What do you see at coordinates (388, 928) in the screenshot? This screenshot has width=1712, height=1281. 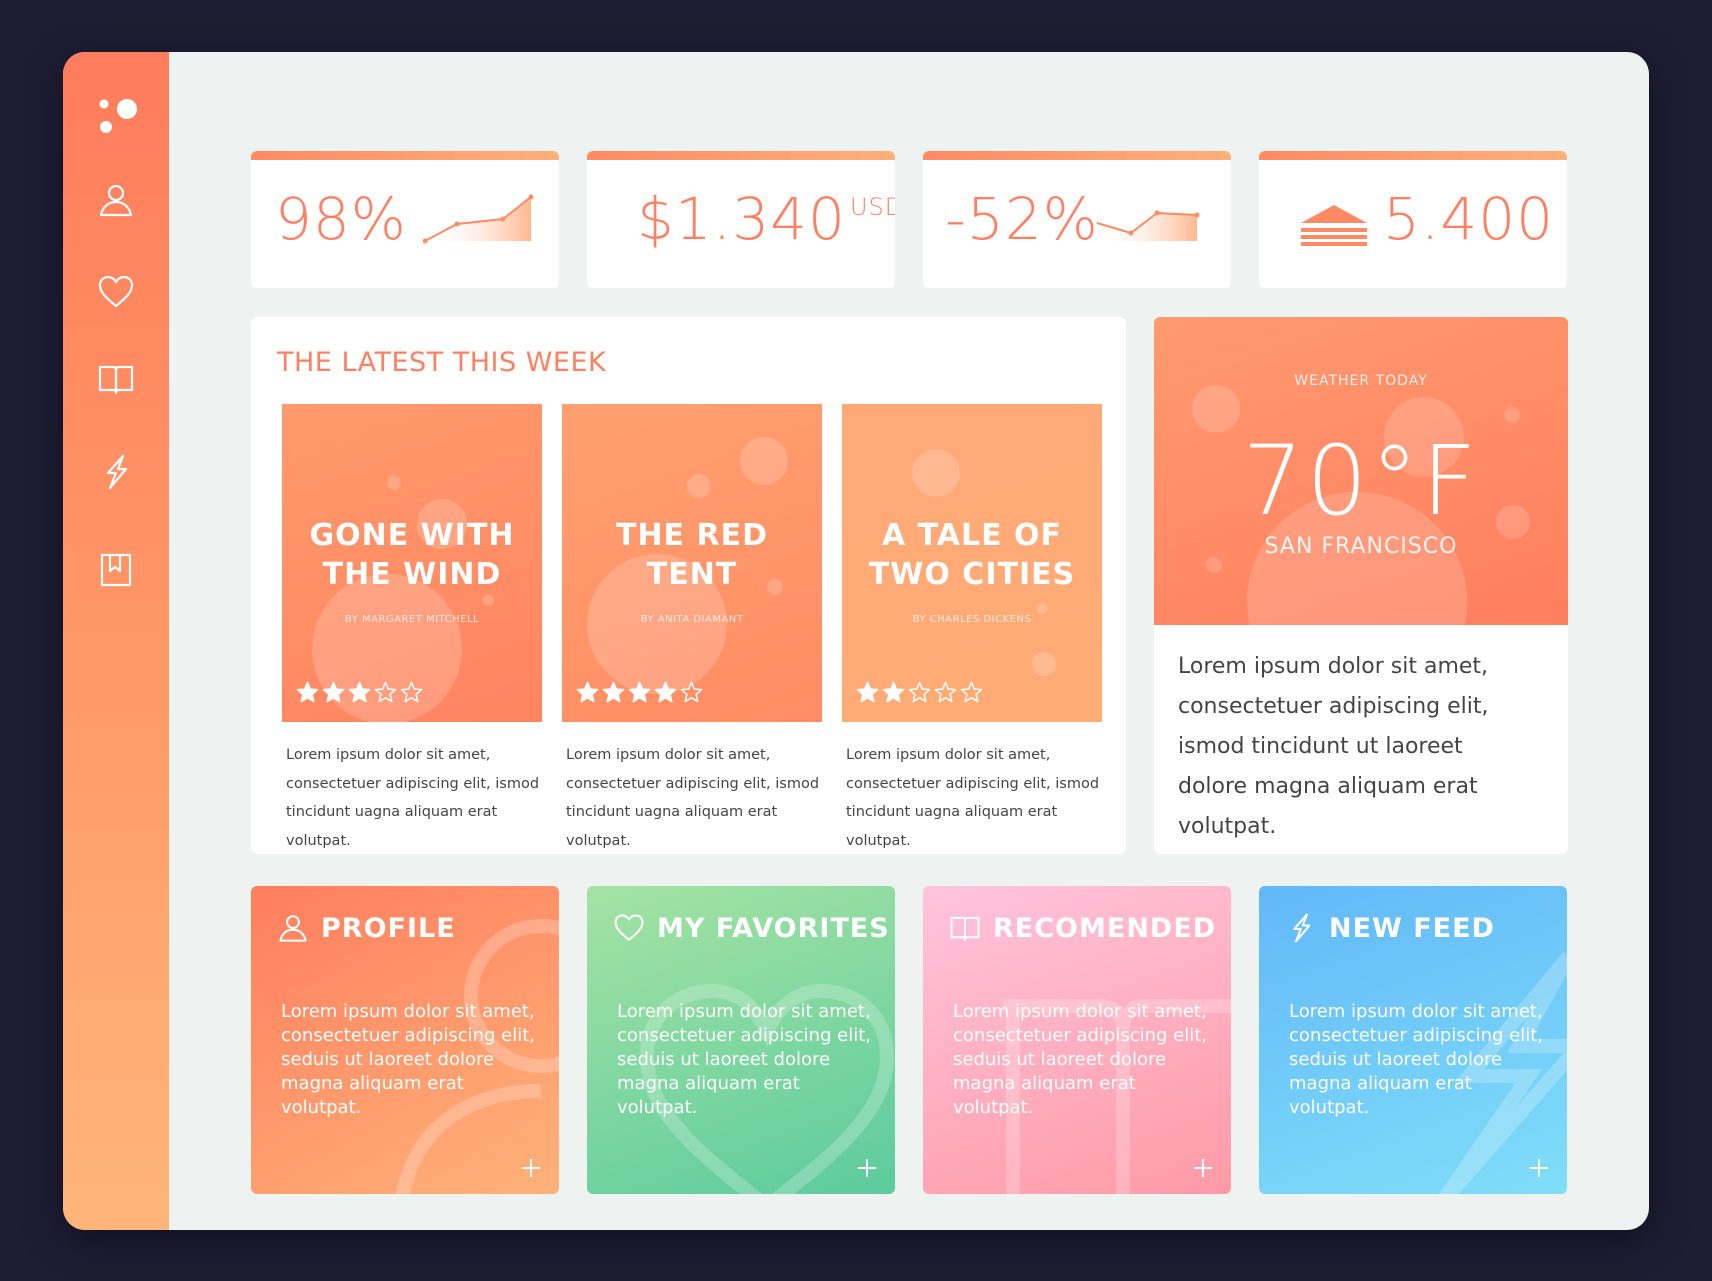 I see `tile-title: PROFILE` at bounding box center [388, 928].